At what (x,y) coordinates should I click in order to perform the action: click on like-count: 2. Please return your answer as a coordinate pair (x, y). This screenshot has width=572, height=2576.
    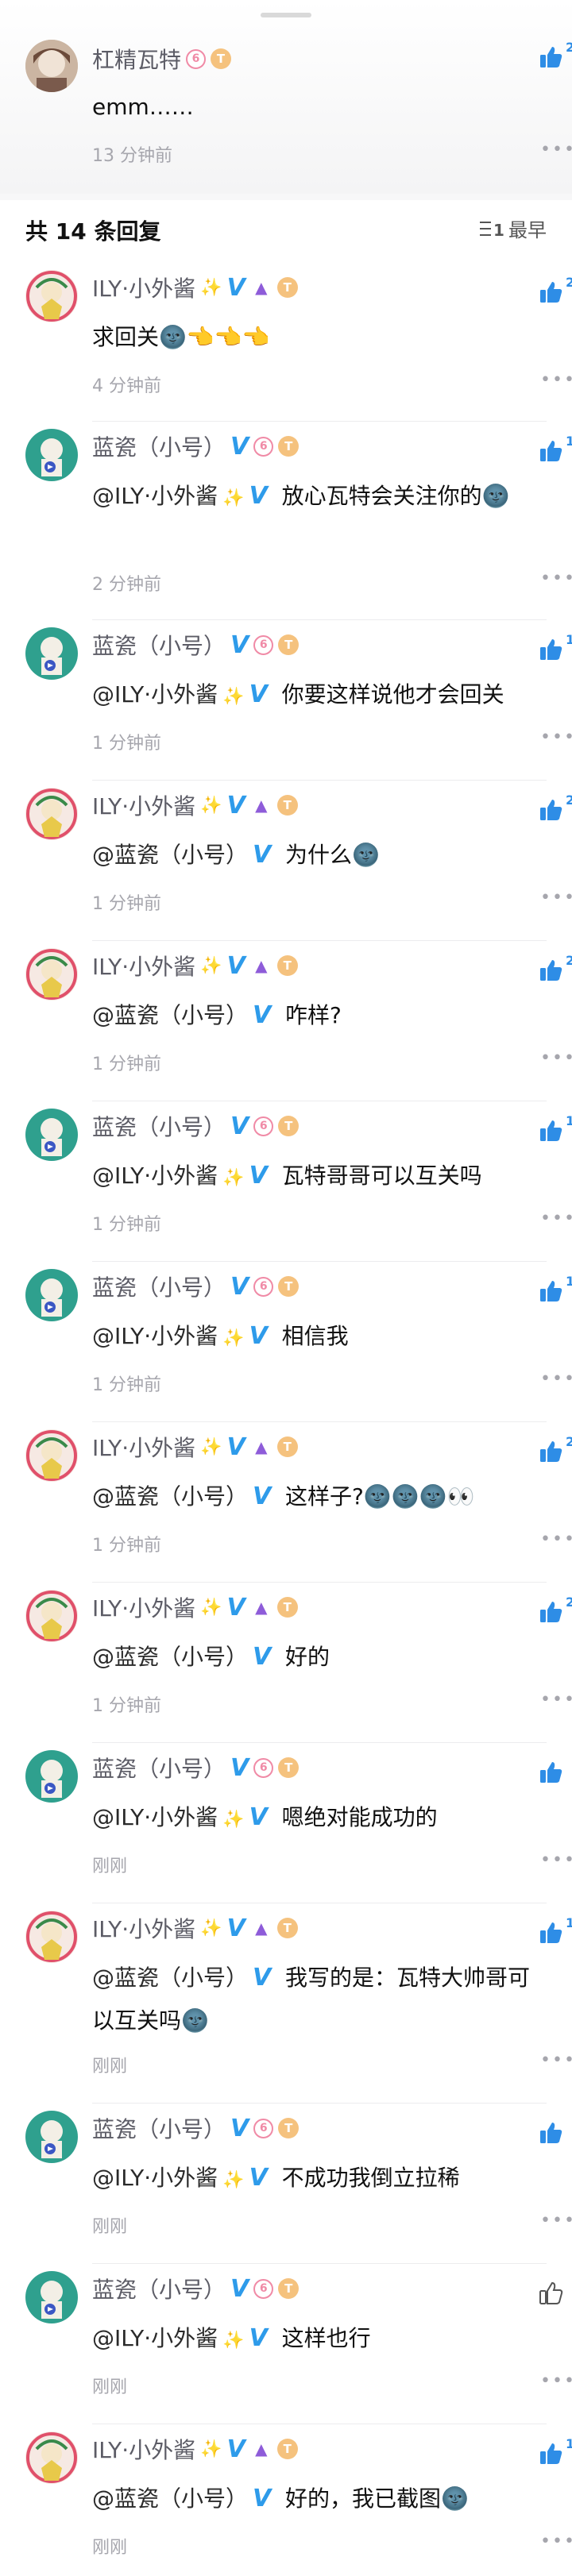
    Looking at the image, I should click on (569, 800).